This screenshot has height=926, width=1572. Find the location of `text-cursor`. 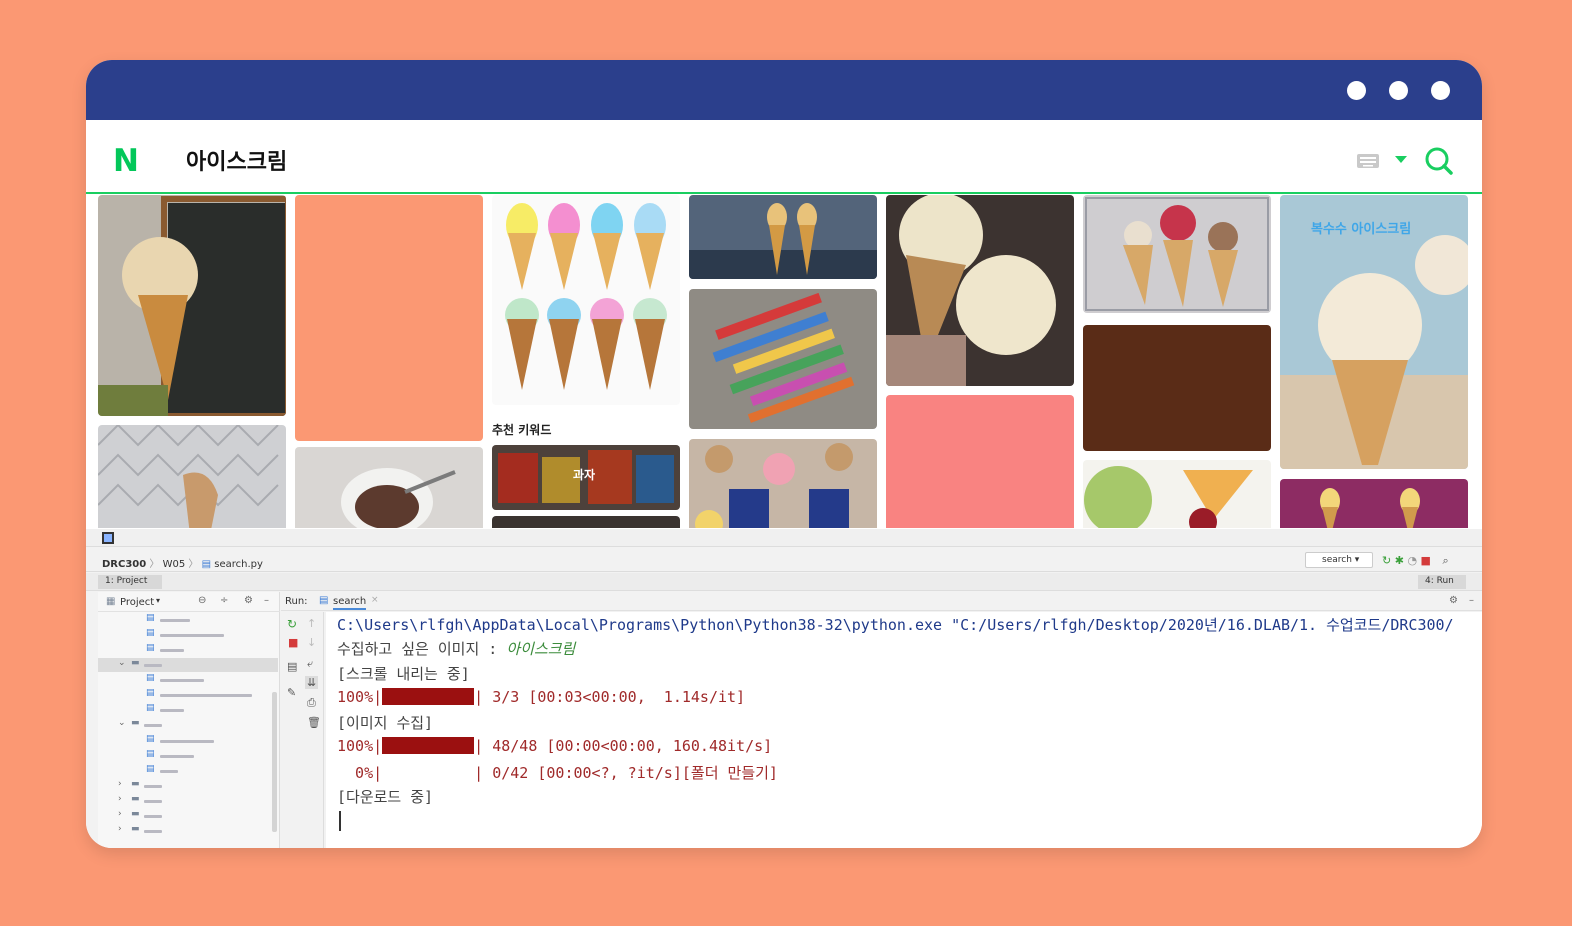

text-cursor is located at coordinates (340, 821).